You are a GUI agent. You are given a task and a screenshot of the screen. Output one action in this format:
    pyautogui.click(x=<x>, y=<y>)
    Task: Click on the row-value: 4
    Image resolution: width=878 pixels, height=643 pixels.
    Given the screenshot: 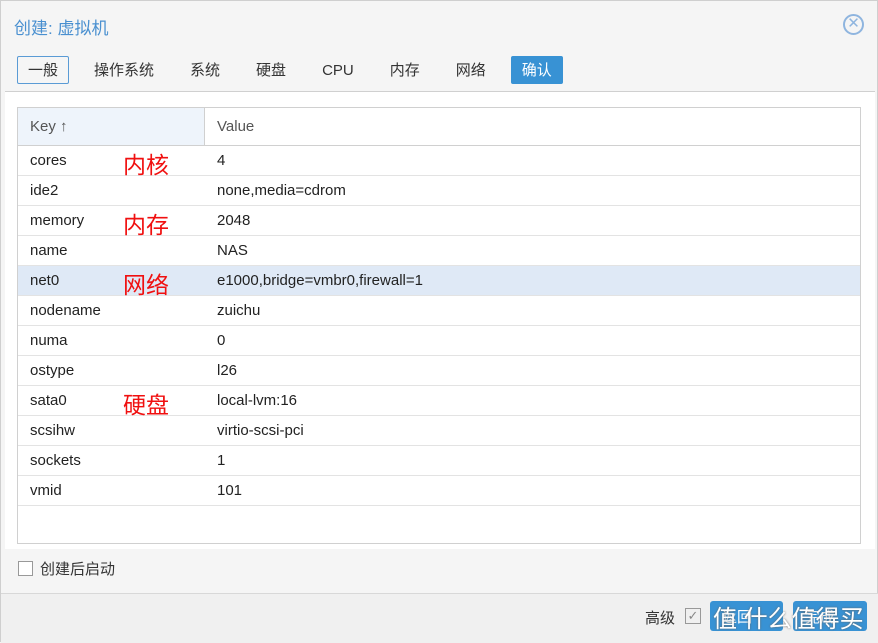 What is the action you would take?
    pyautogui.click(x=221, y=160)
    